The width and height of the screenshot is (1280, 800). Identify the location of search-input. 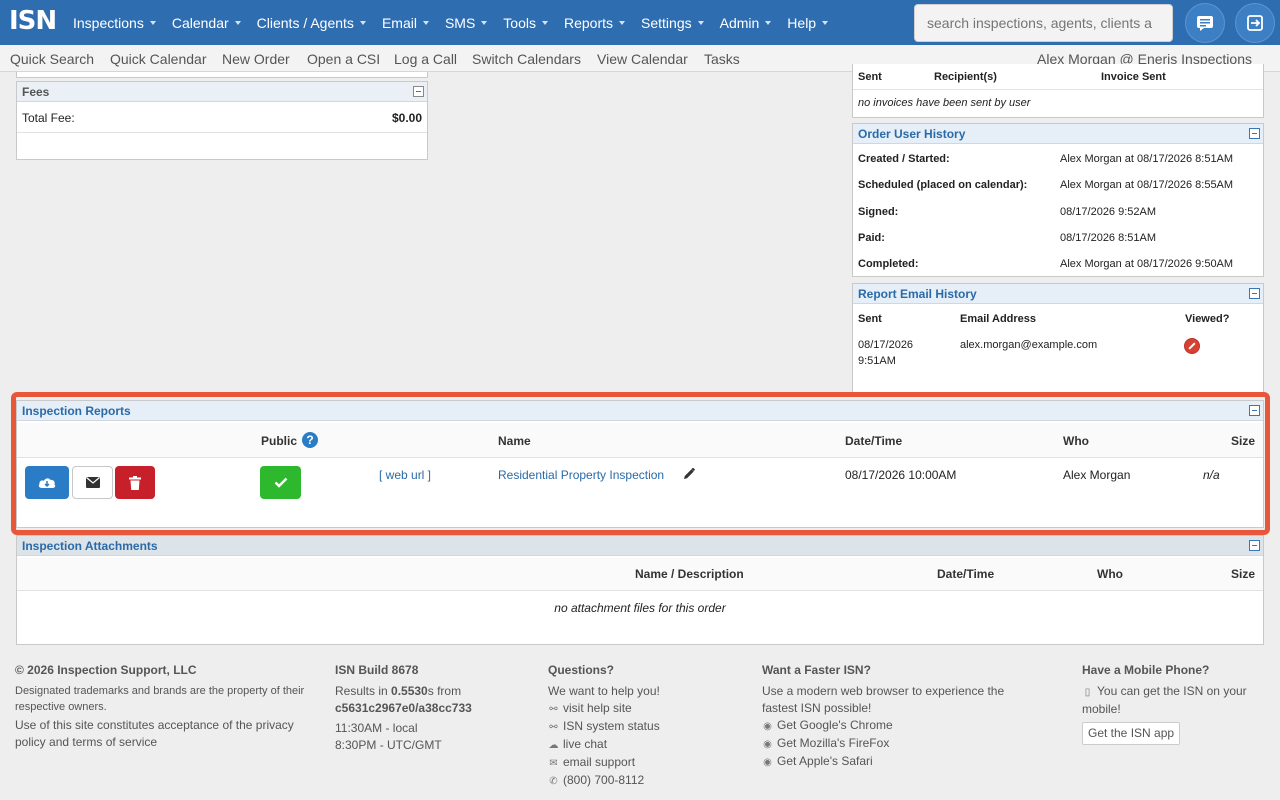
(1043, 23).